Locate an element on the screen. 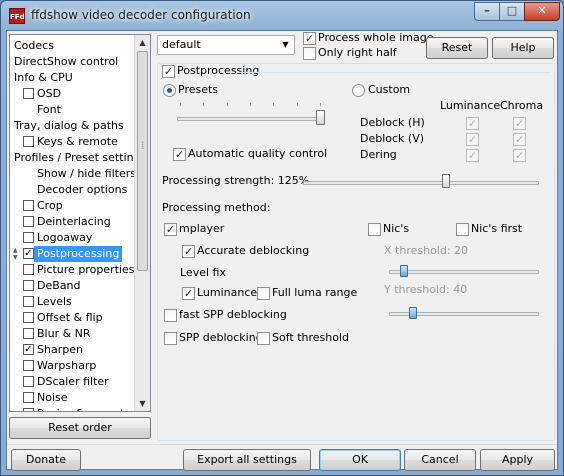  soft-threshold-checkbox is located at coordinates (263, 338).